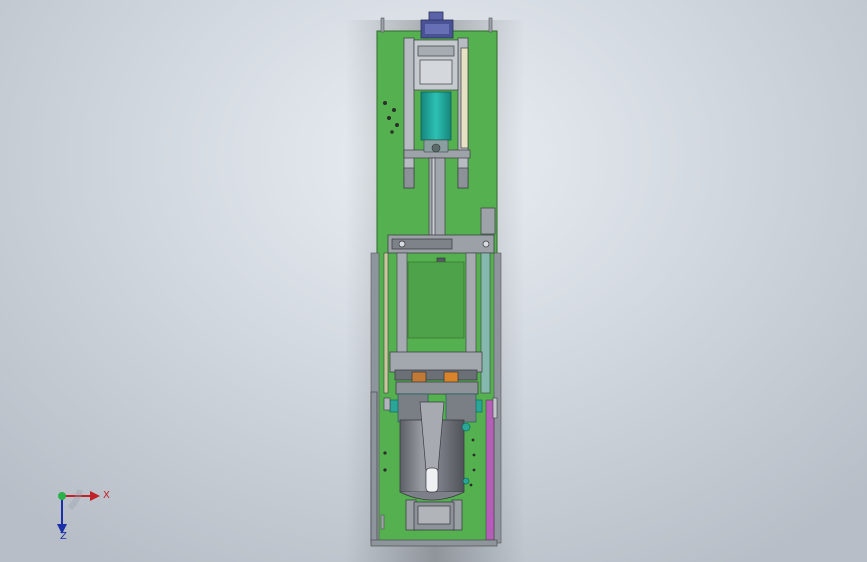 This screenshot has height=562, width=867. What do you see at coordinates (95, 496) in the screenshot?
I see `x-axis-arrow` at bounding box center [95, 496].